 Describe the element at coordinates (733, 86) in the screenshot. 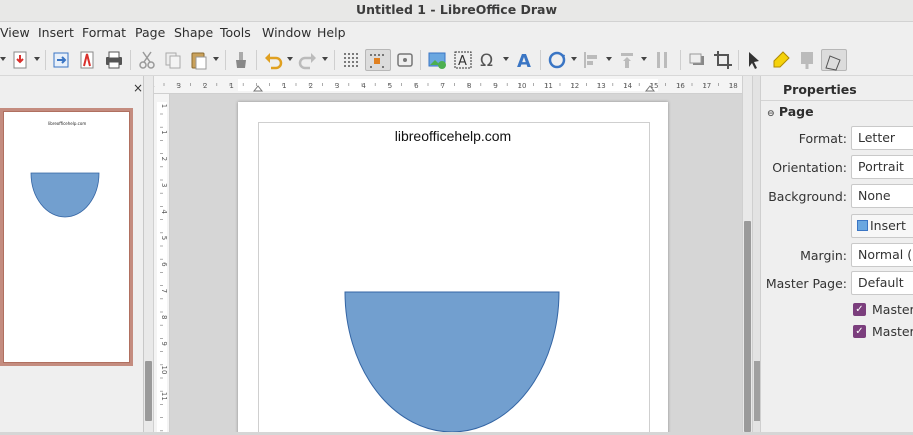

I see `ruler-label: 18` at that location.